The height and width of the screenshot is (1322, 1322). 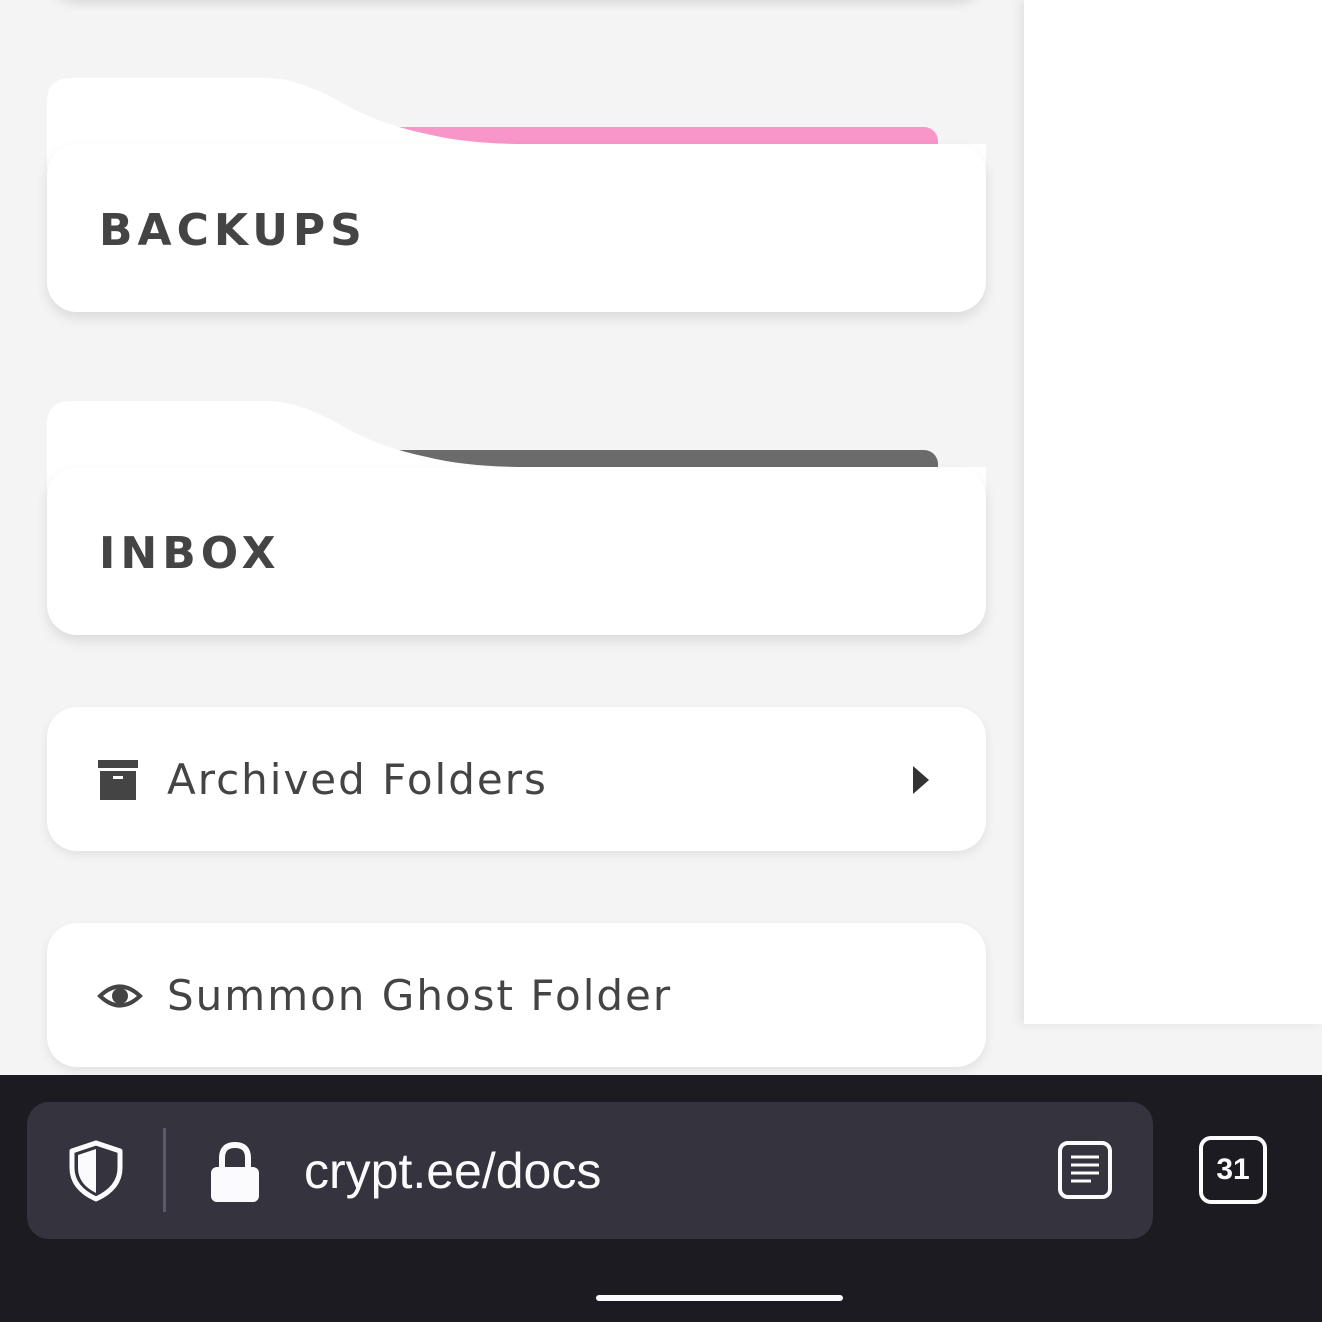 What do you see at coordinates (235, 1172) in the screenshot?
I see `lock-icon` at bounding box center [235, 1172].